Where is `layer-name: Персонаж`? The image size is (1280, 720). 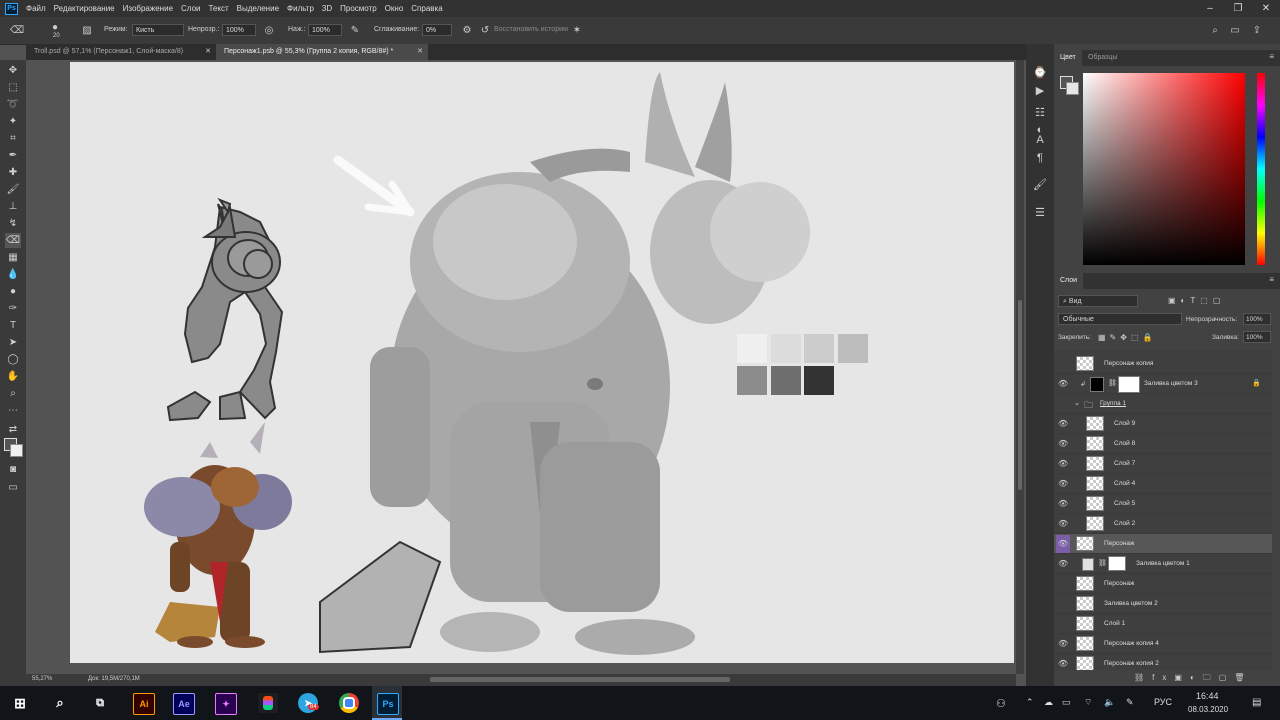 layer-name: Персонаж is located at coordinates (1119, 543).